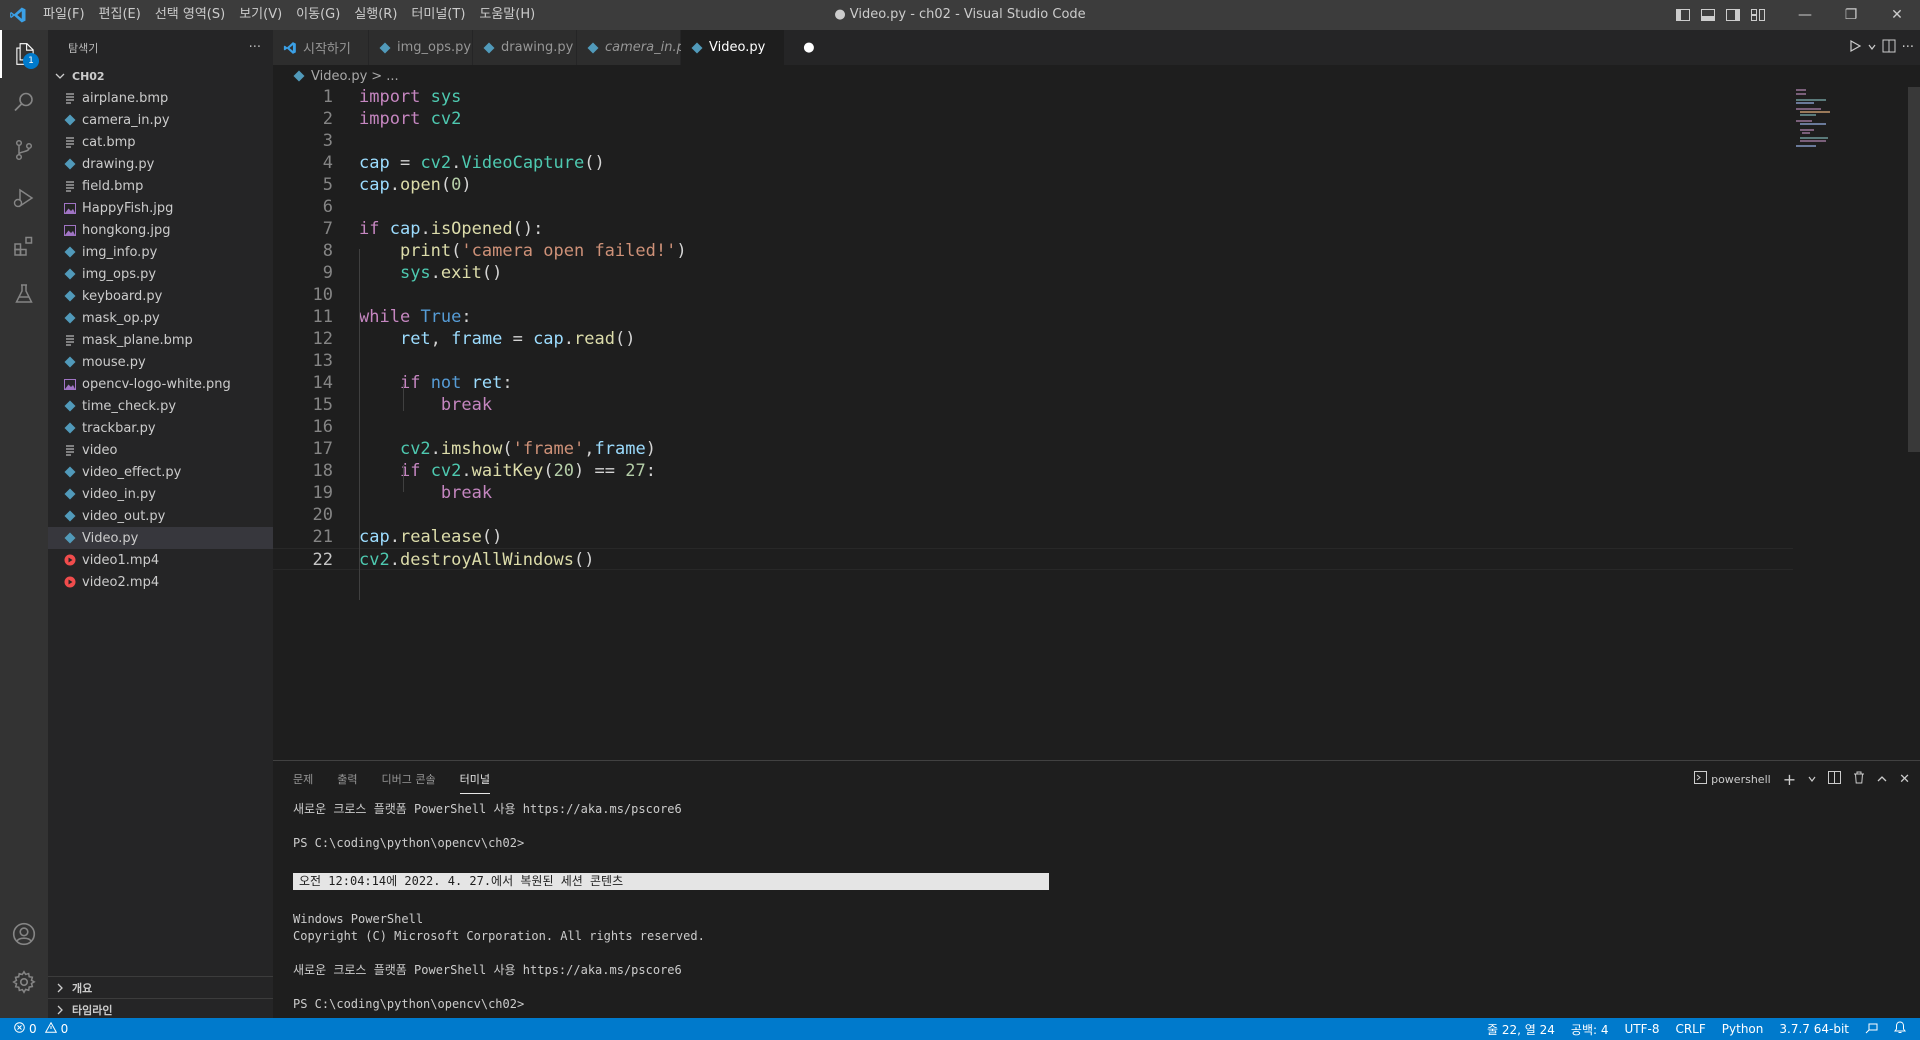  What do you see at coordinates (1812, 779) in the screenshot?
I see `terminal-dropdown-chevron-icon` at bounding box center [1812, 779].